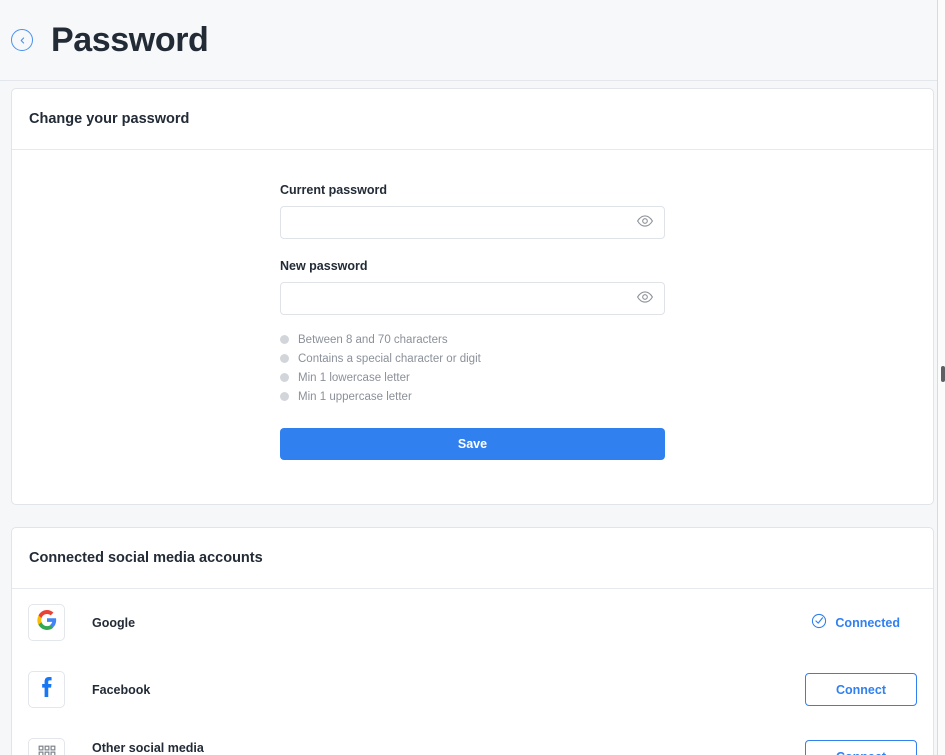  I want to click on new-password-field, so click(472, 298).